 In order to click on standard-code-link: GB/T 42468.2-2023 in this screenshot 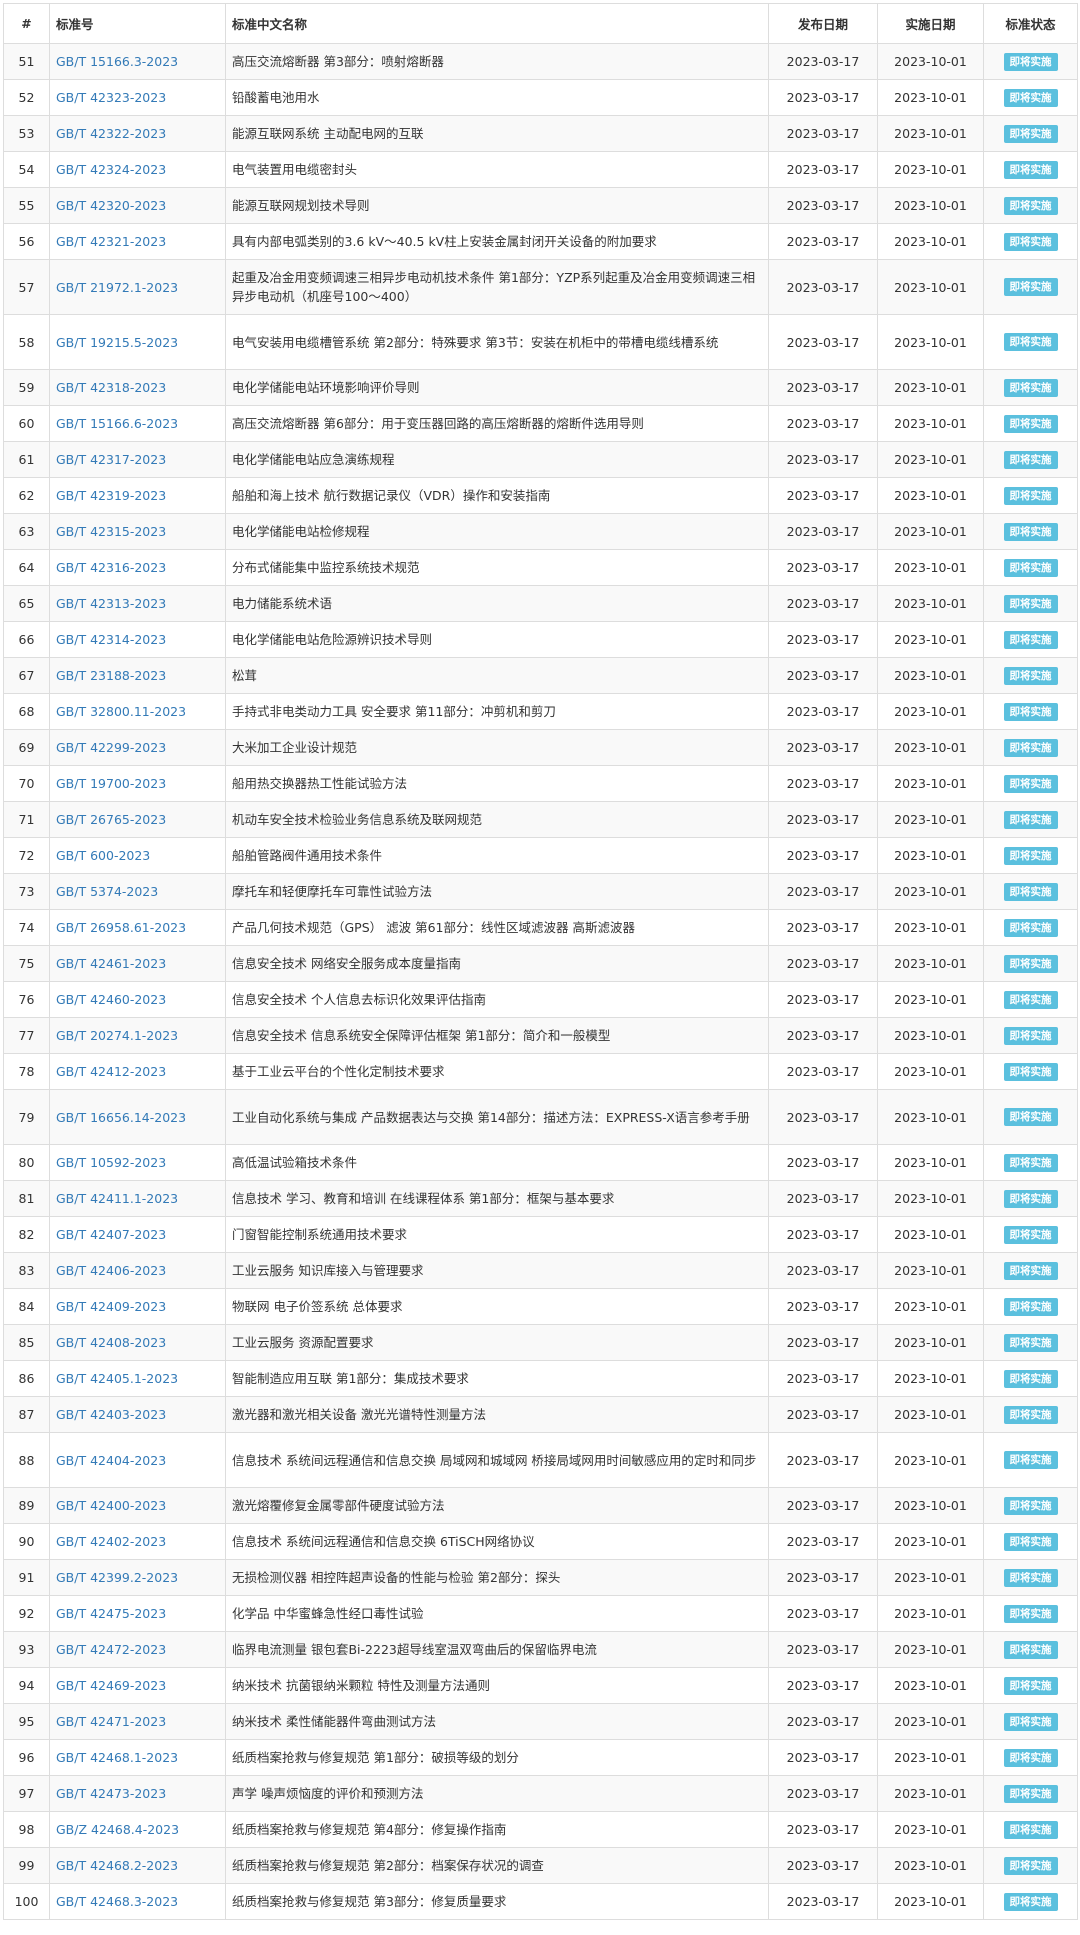, I will do `click(117, 1865)`.